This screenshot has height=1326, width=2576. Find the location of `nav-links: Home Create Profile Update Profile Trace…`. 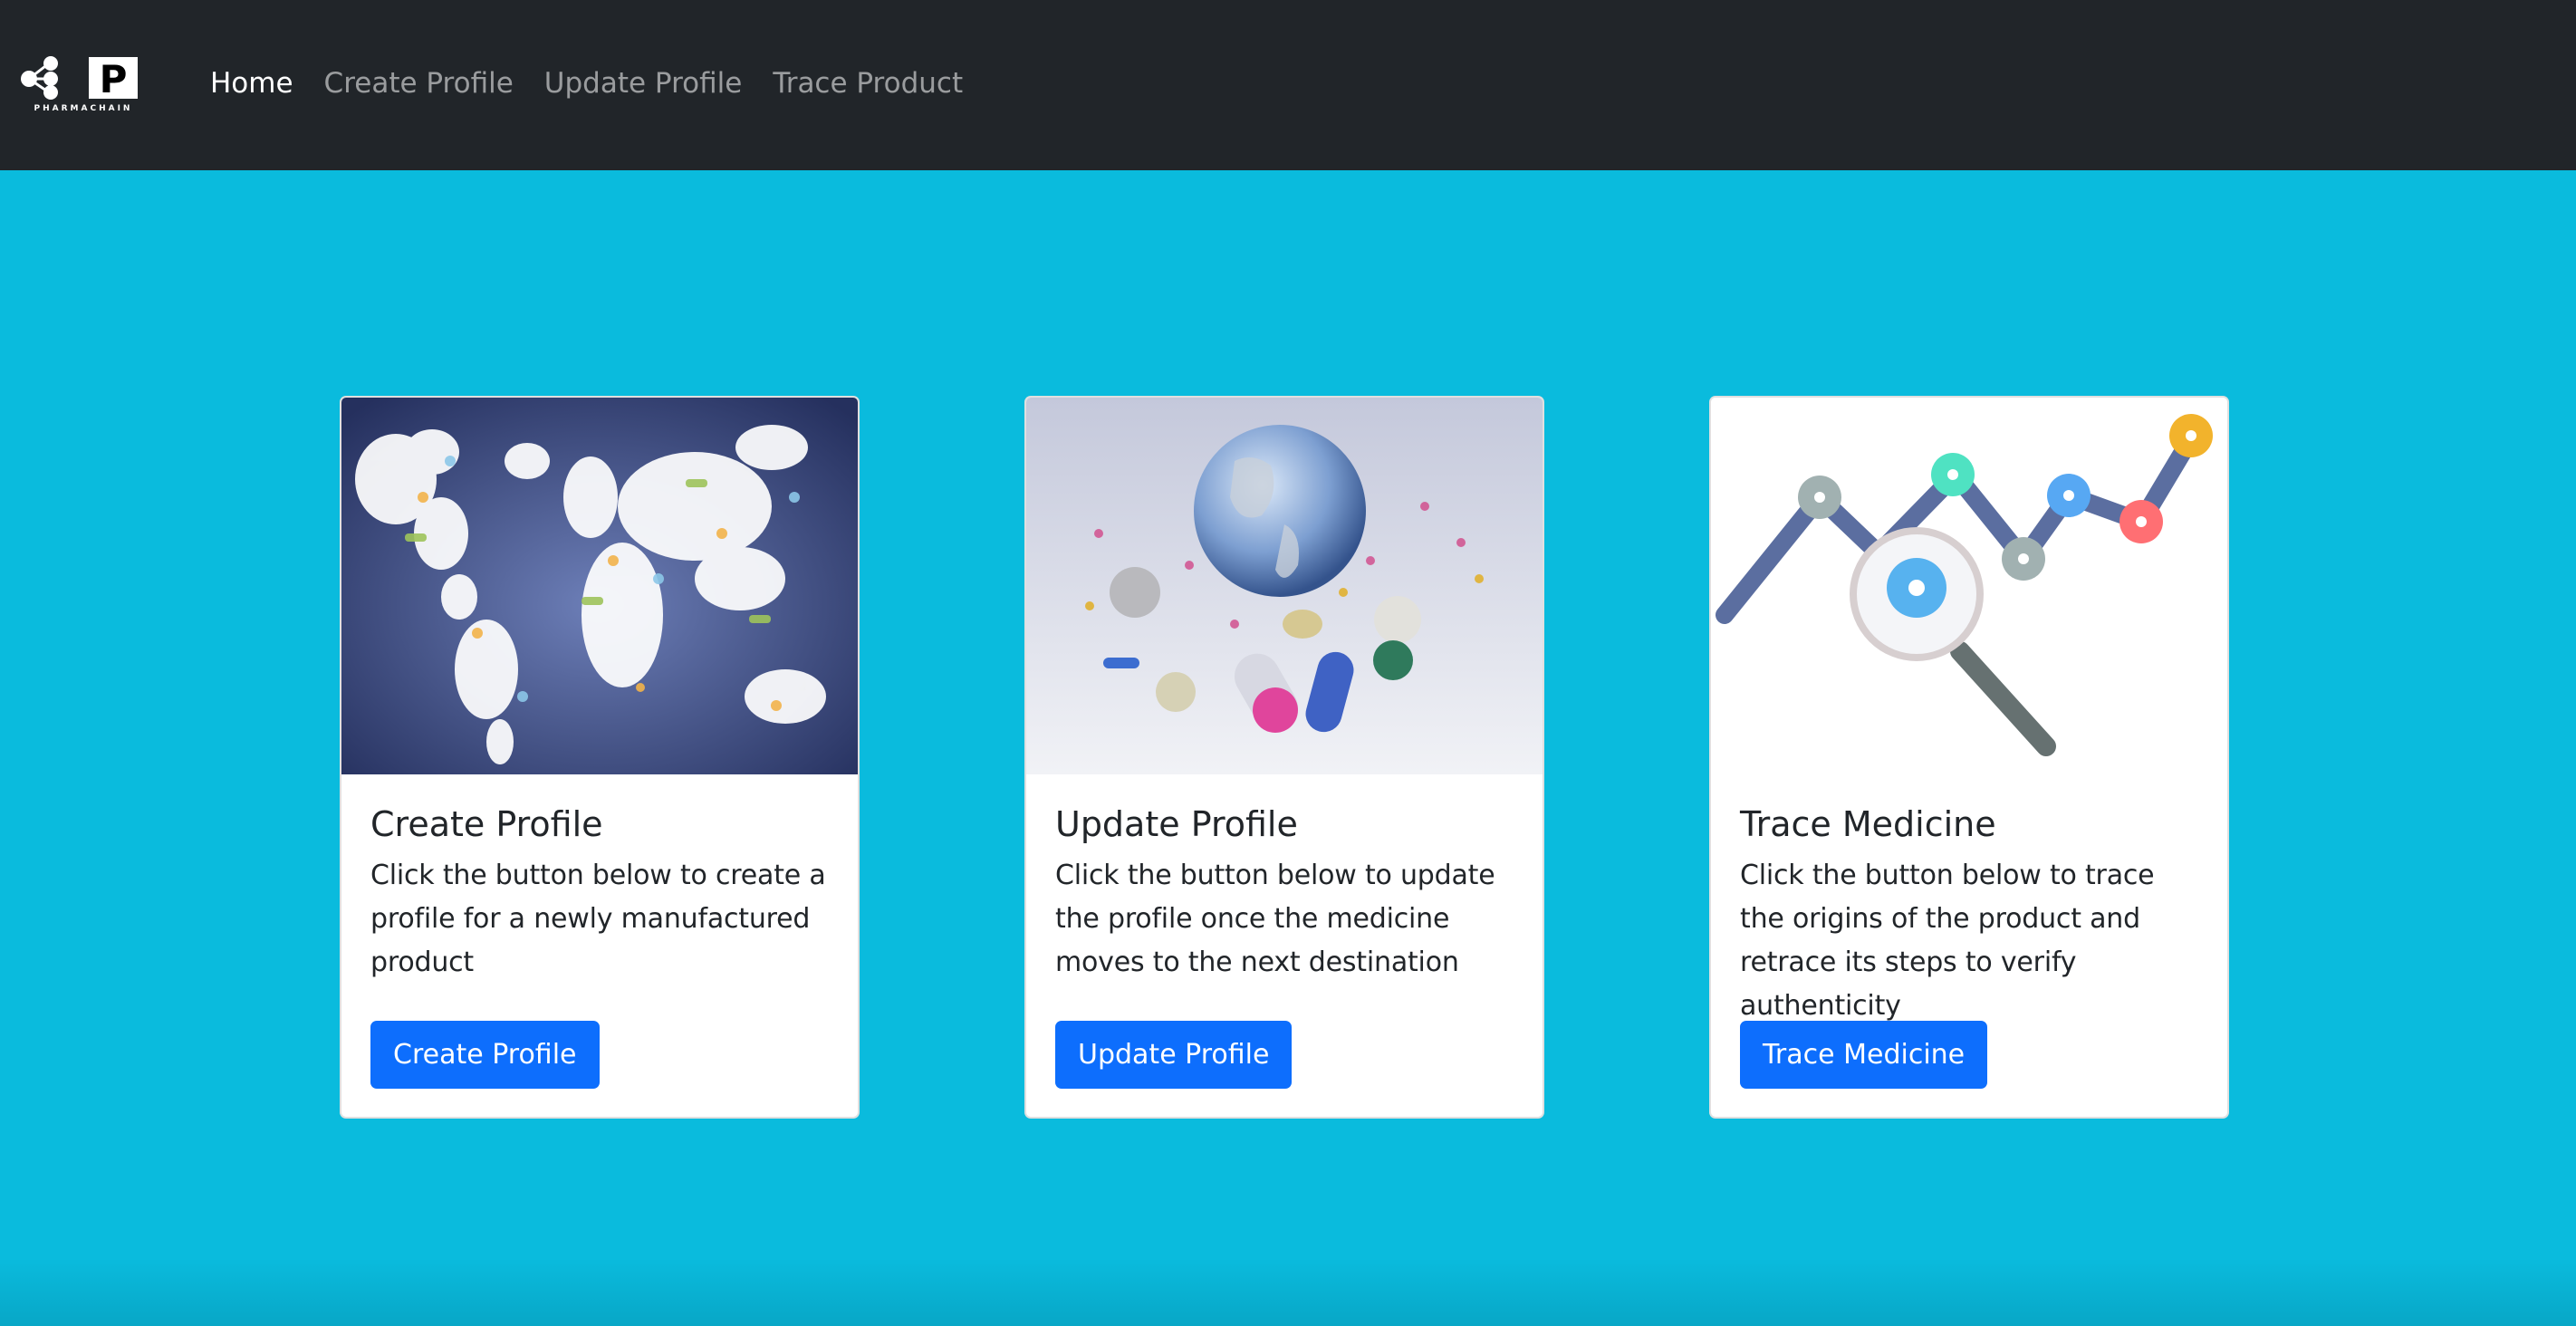

nav-links: Home Create Profile Update Profile Trace… is located at coordinates (586, 83).